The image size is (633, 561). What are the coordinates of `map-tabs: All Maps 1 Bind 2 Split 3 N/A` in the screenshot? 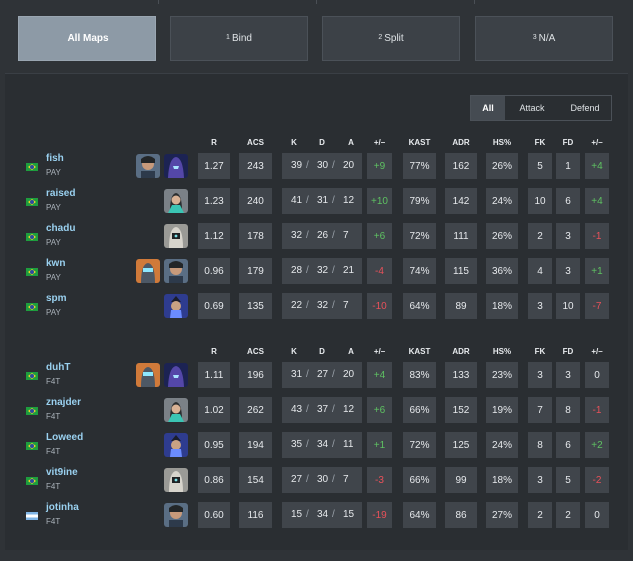 It's located at (316, 38).